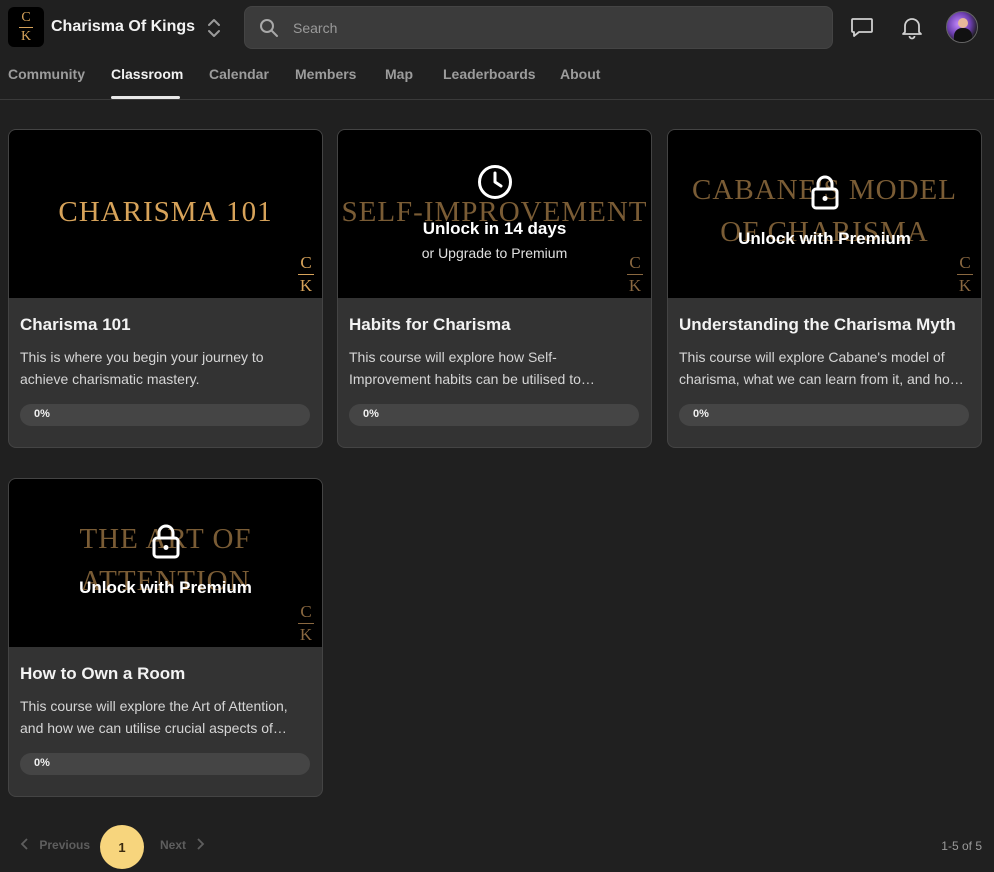 This screenshot has height=872, width=994. What do you see at coordinates (430, 324) in the screenshot?
I see `course-title: Habits for Charisma` at bounding box center [430, 324].